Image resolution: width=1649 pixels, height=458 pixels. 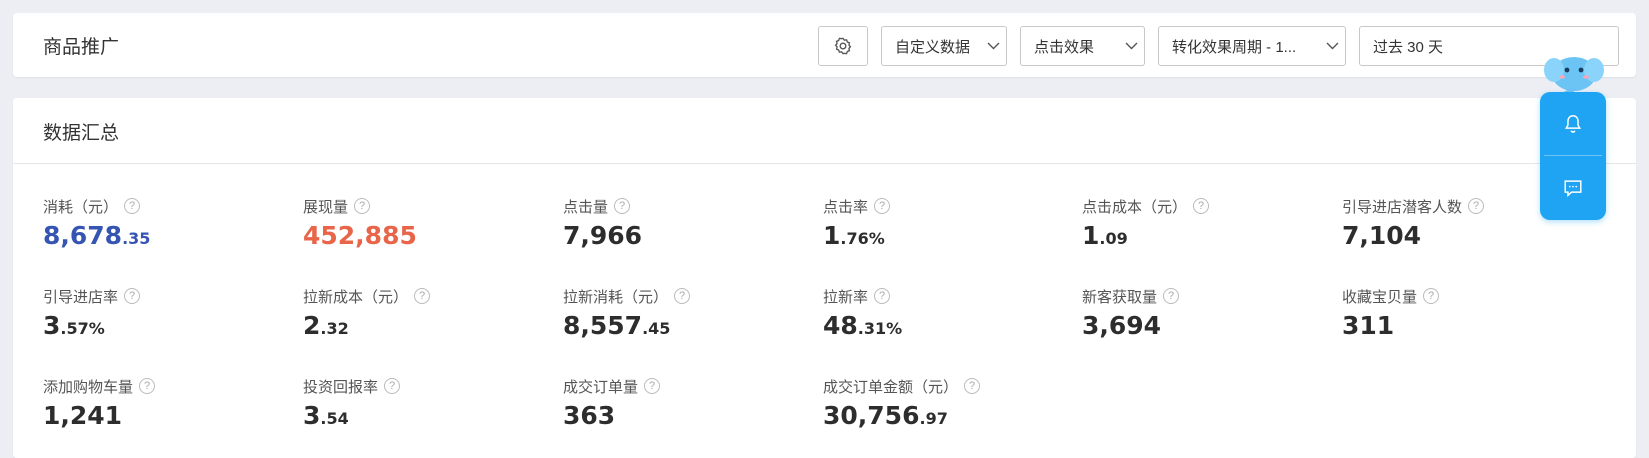 What do you see at coordinates (1064, 47) in the screenshot?
I see `click-effect-dropdown-label: 点击效果` at bounding box center [1064, 47].